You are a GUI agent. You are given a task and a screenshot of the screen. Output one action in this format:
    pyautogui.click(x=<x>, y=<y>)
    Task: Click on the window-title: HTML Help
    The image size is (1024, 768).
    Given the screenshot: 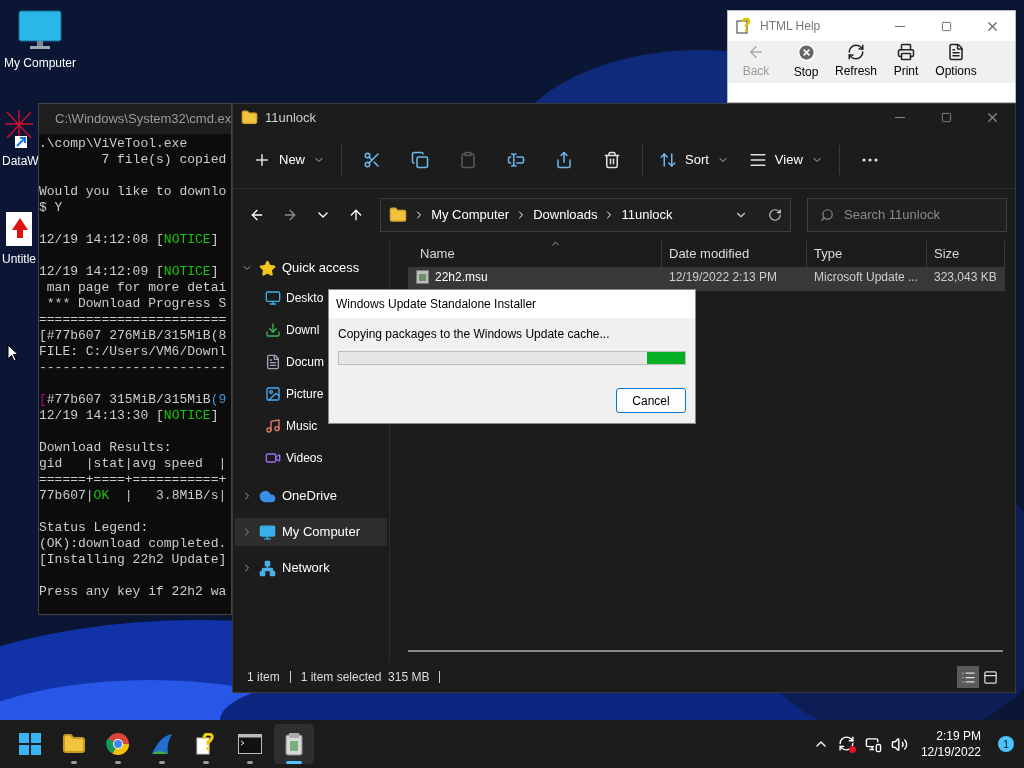 What is the action you would take?
    pyautogui.click(x=790, y=26)
    